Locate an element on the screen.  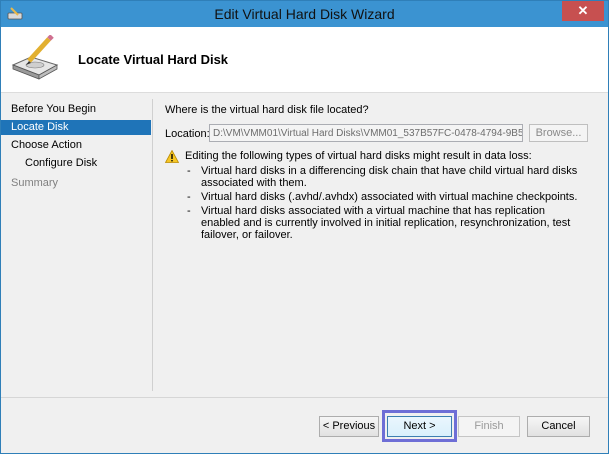
next-button: Next > is located at coordinates (419, 426).